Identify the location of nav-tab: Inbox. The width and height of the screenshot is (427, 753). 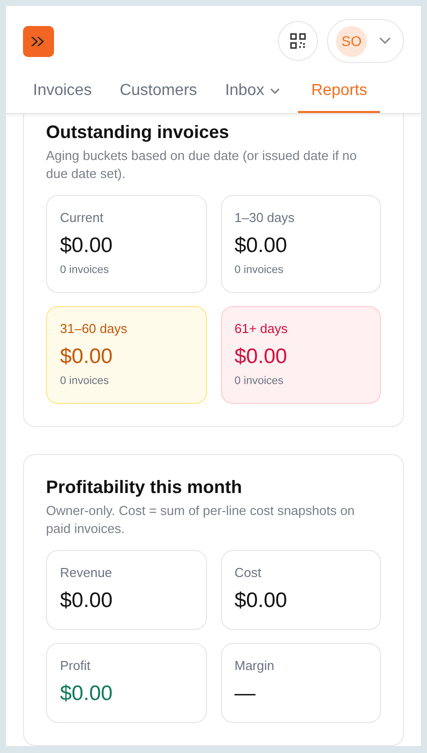
(252, 94).